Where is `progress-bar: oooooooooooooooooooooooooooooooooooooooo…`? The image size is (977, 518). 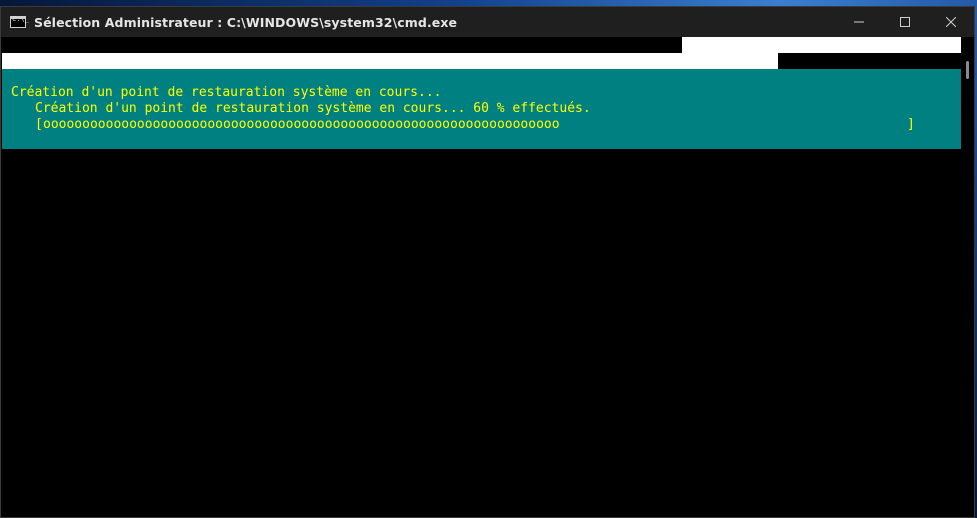
progress-bar: oooooooooooooooooooooooooooooooooooooooo… is located at coordinates (301, 124).